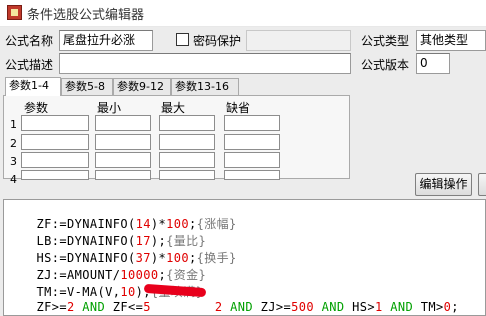 This screenshot has width=486, height=316. What do you see at coordinates (142, 87) in the screenshot?
I see `tab-params-9-12: 参数9-12` at bounding box center [142, 87].